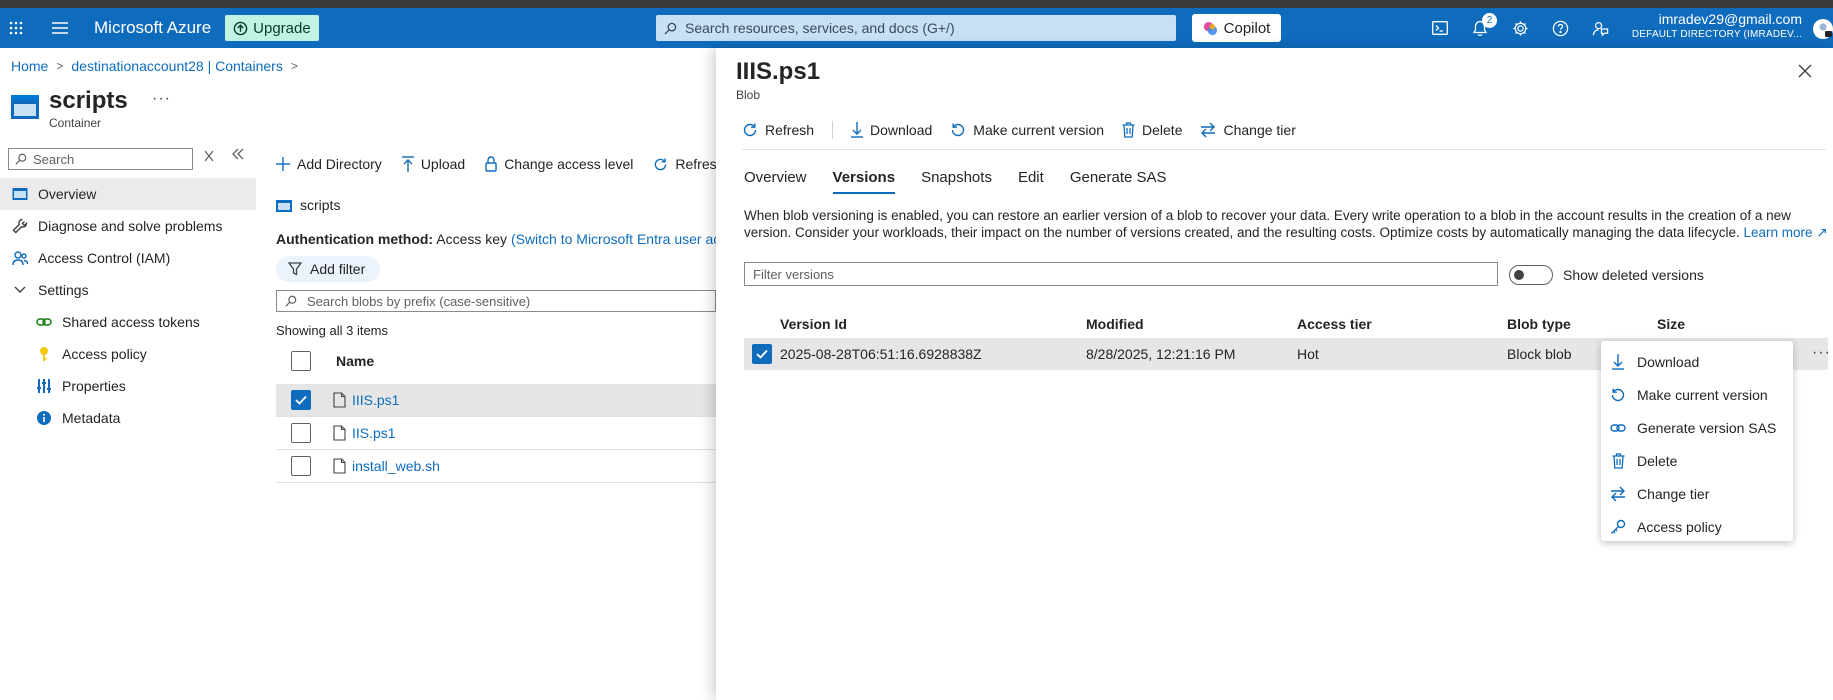 The width and height of the screenshot is (1833, 700). Describe the element at coordinates (128, 418) in the screenshot. I see `nav-item-metadata: Metadata` at that location.